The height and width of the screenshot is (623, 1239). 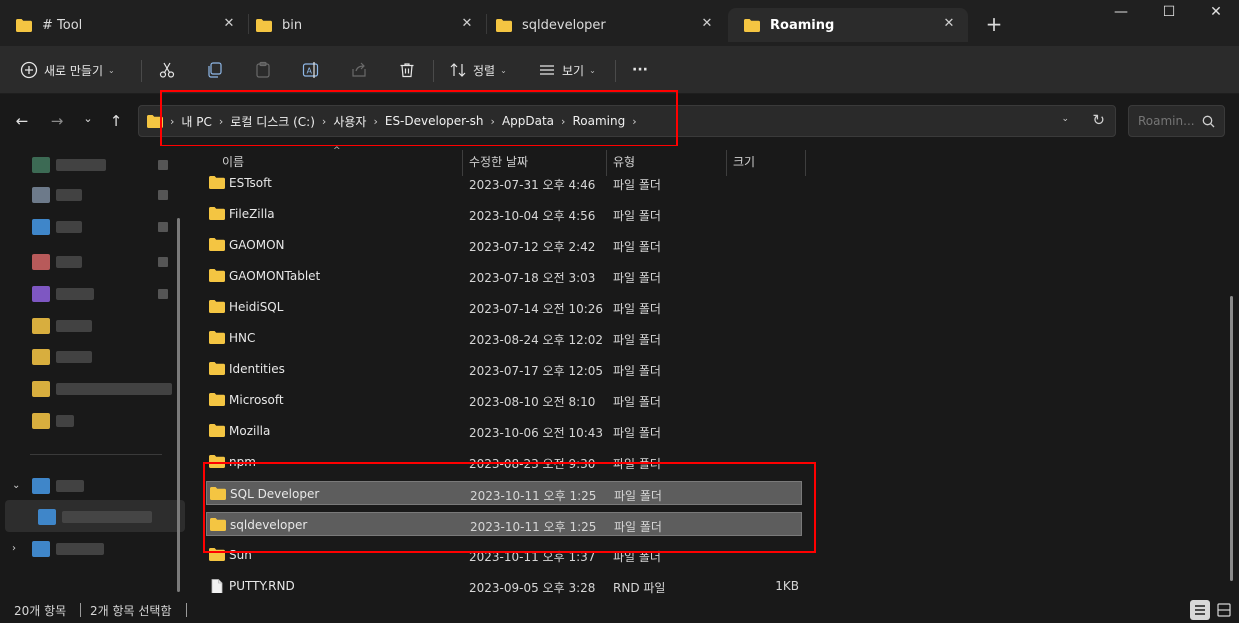 I want to click on tab-label: # Tool, so click(x=62, y=25).